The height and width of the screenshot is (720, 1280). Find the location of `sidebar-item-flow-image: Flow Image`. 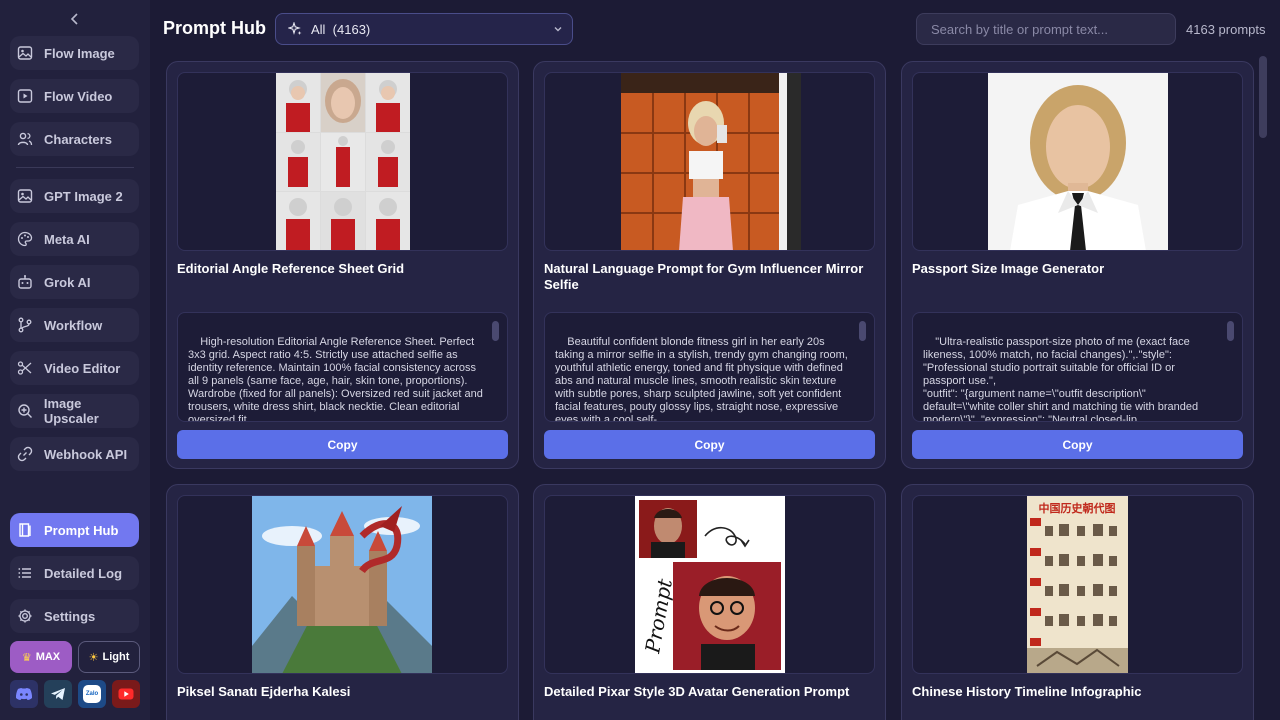

sidebar-item-flow-image: Flow Image is located at coordinates (74, 53).